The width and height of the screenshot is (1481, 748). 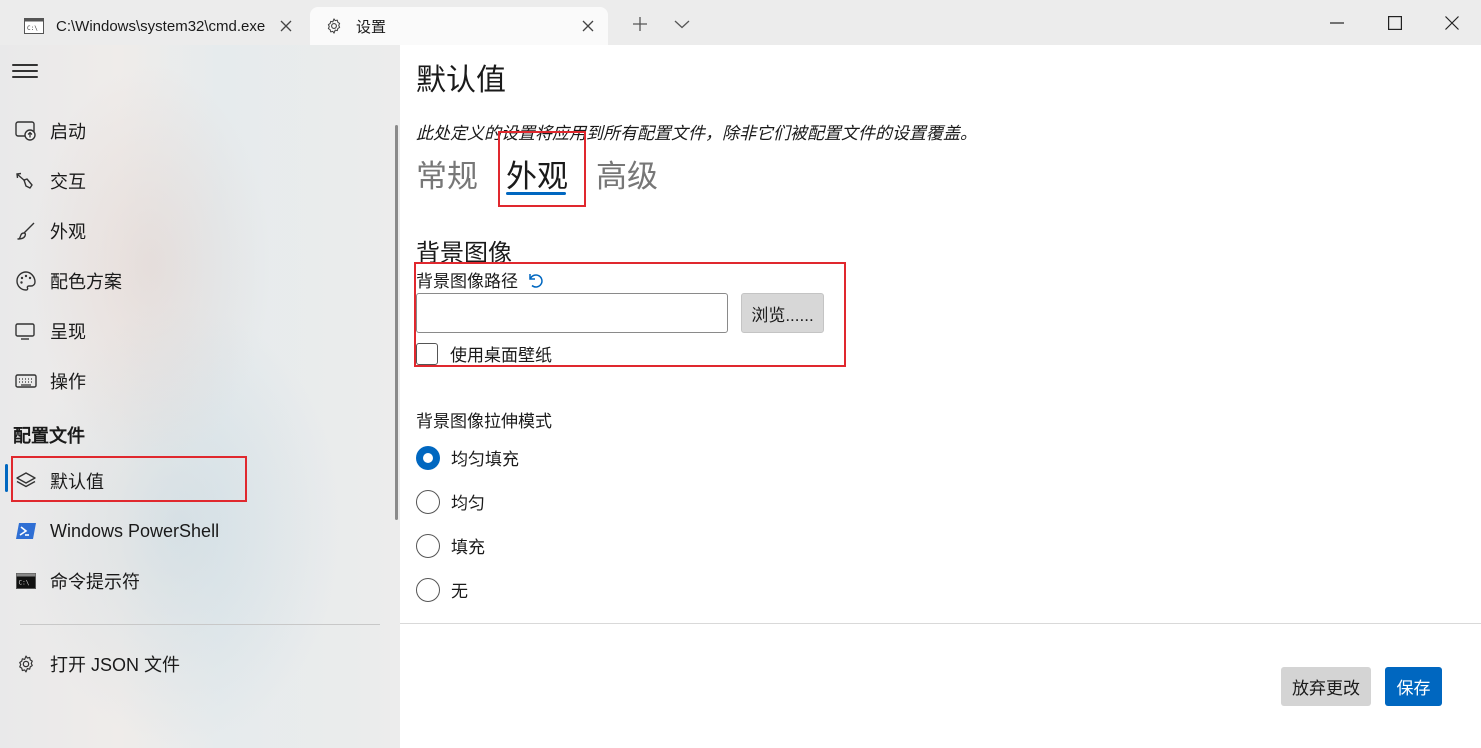 What do you see at coordinates (468, 503) in the screenshot?
I see `radio-label: 均匀` at bounding box center [468, 503].